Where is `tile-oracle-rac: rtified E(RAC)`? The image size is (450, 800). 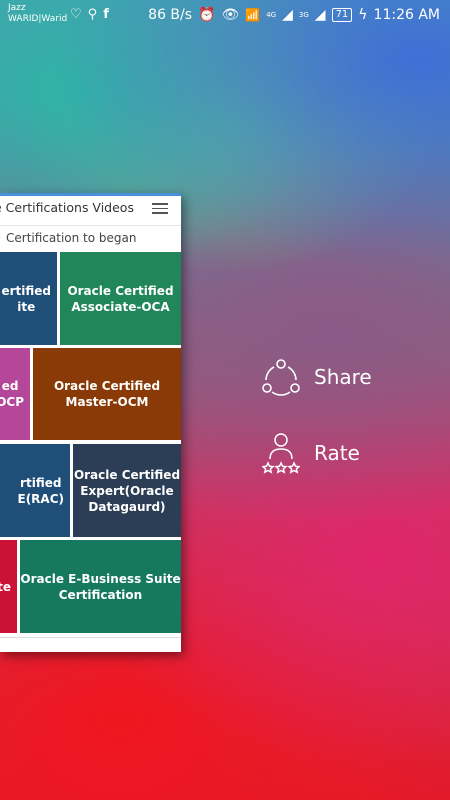 tile-oracle-rac: rtified E(RAC) is located at coordinates (35, 490).